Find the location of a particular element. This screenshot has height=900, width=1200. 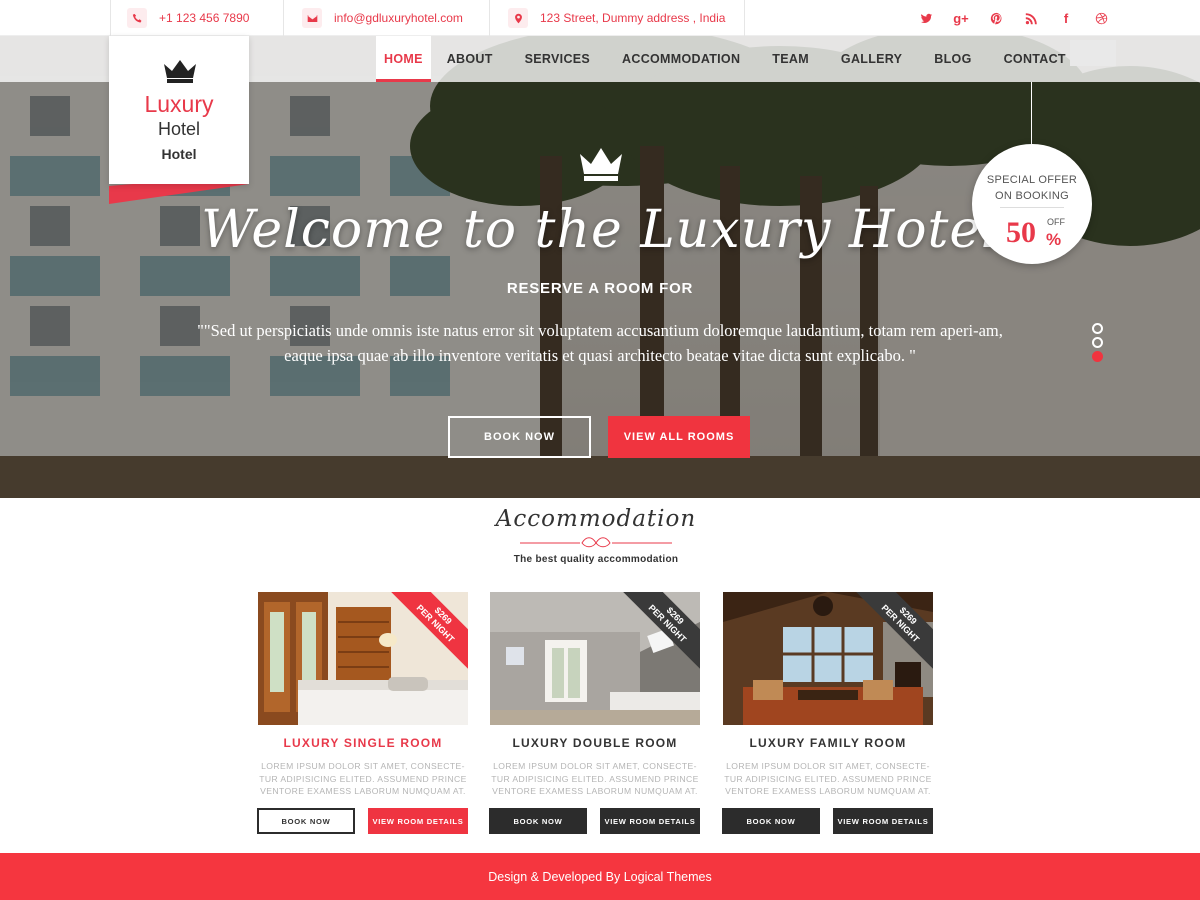

nav-contact: CONTACT is located at coordinates (1035, 59).